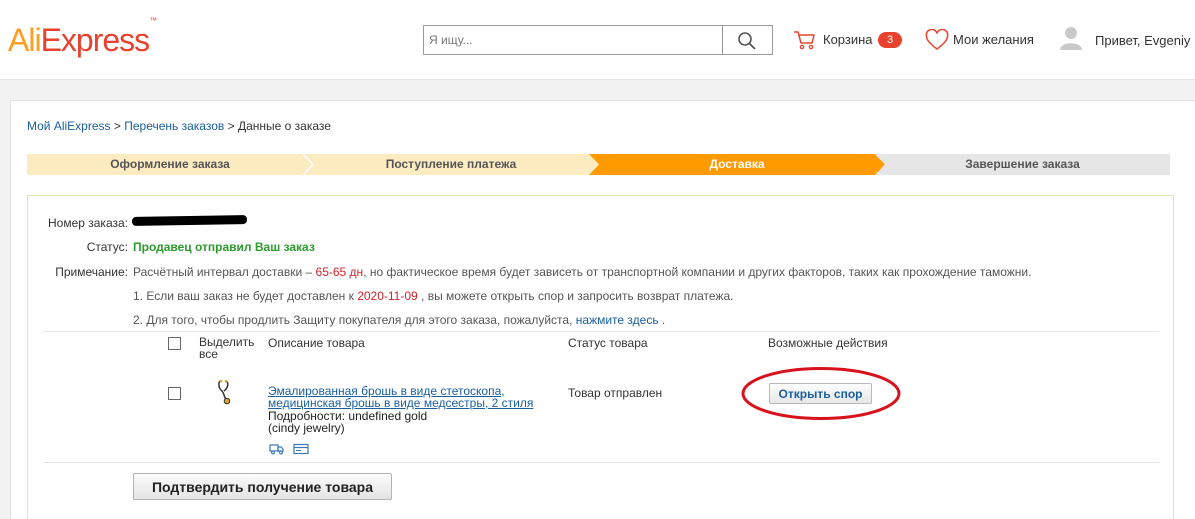  Describe the element at coordinates (284, 126) in the screenshot. I see `breadcrumb-current: Данные о заказе` at that location.